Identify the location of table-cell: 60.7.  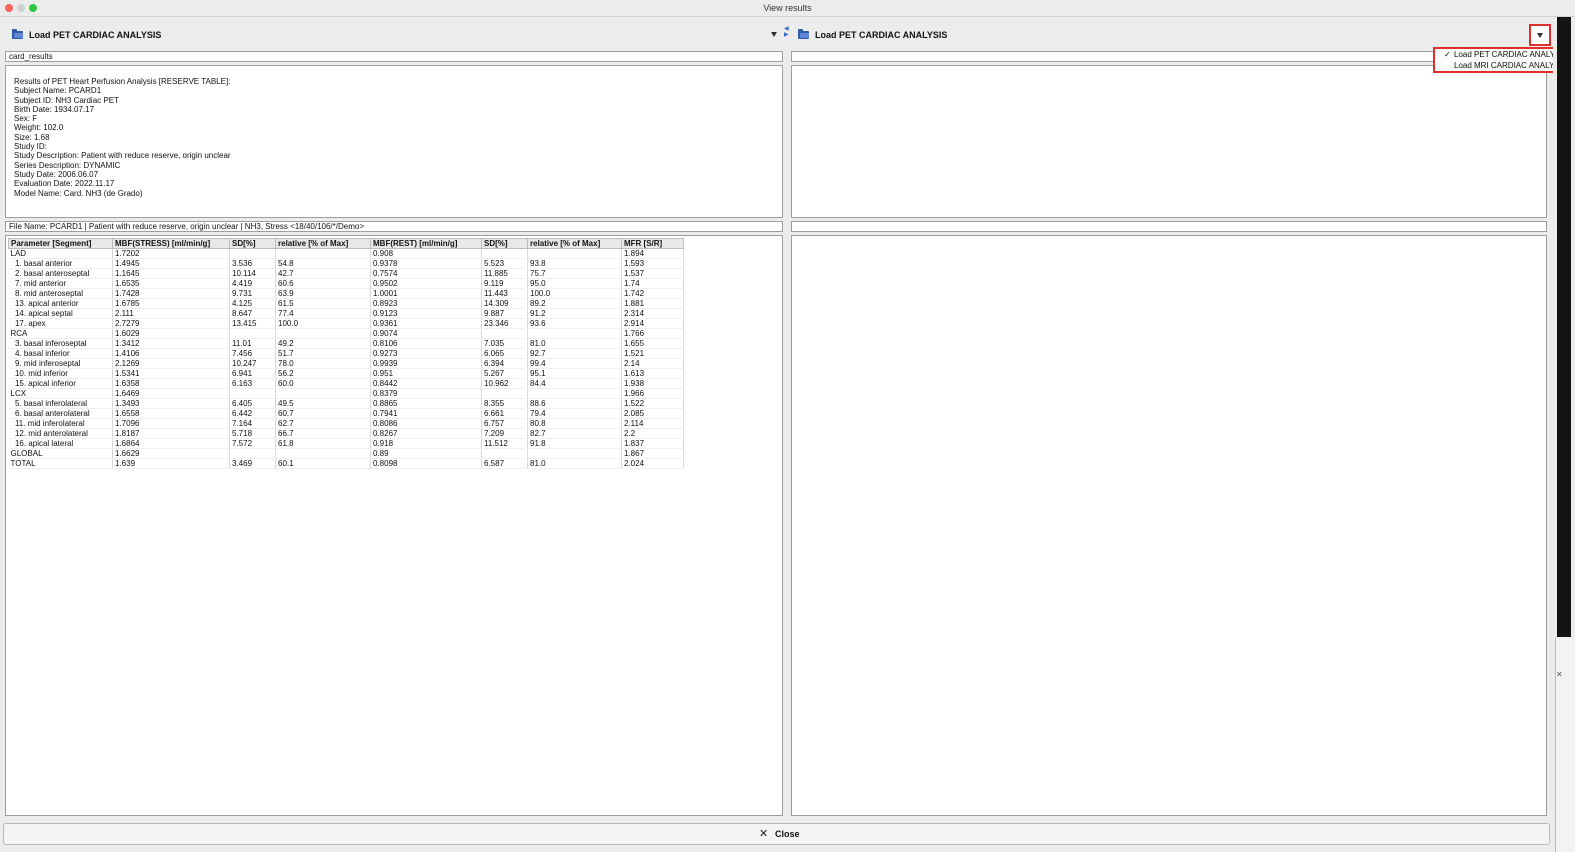
(323, 413).